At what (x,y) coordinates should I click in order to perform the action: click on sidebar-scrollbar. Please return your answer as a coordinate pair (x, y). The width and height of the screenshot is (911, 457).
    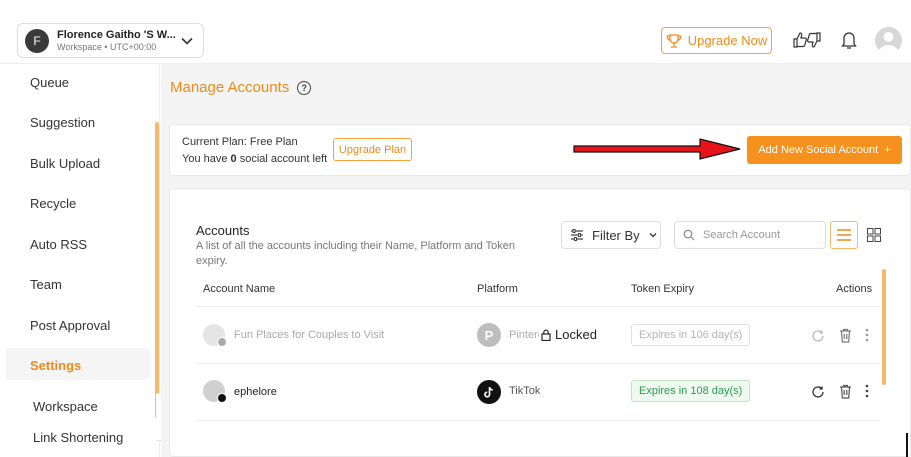
    Looking at the image, I should click on (157, 270).